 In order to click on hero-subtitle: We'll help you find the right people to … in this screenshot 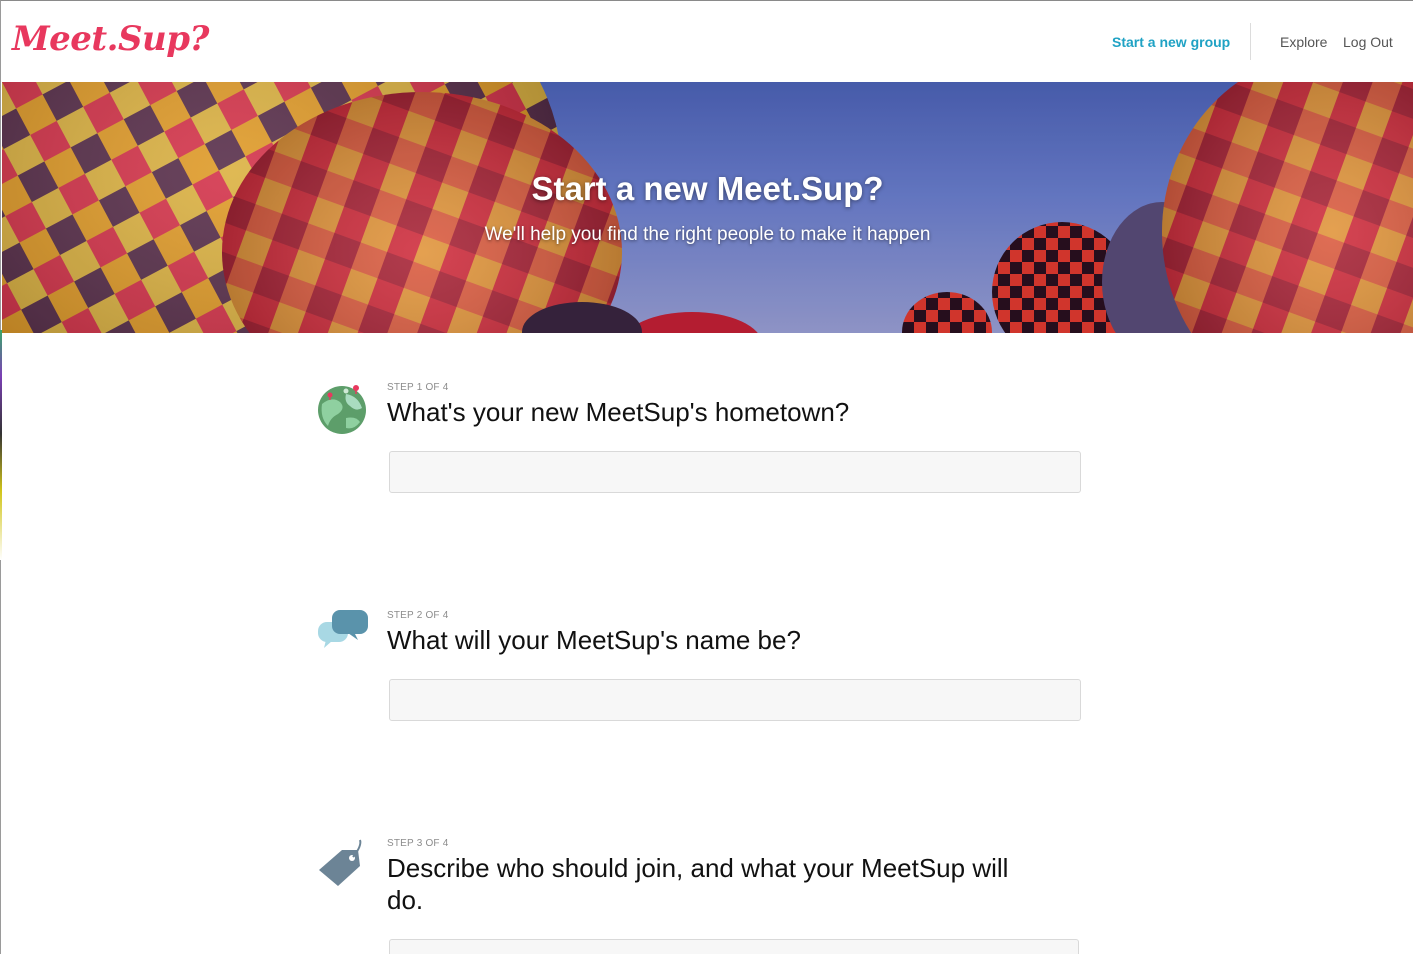, I will do `click(707, 234)`.